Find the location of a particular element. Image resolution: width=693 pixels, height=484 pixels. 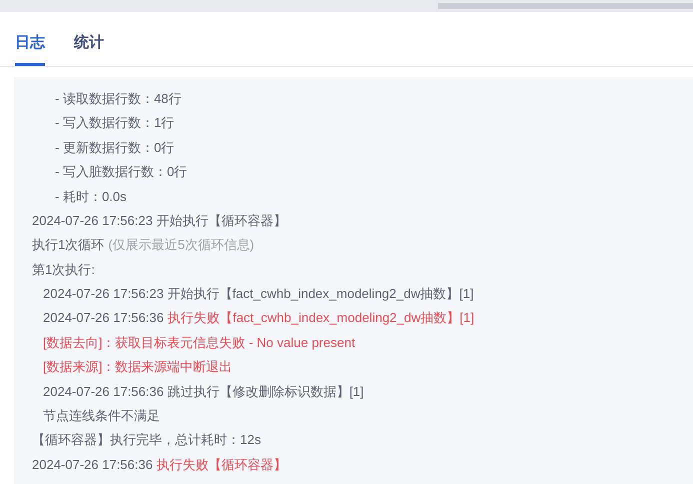

tab: 统计 is located at coordinates (89, 49).